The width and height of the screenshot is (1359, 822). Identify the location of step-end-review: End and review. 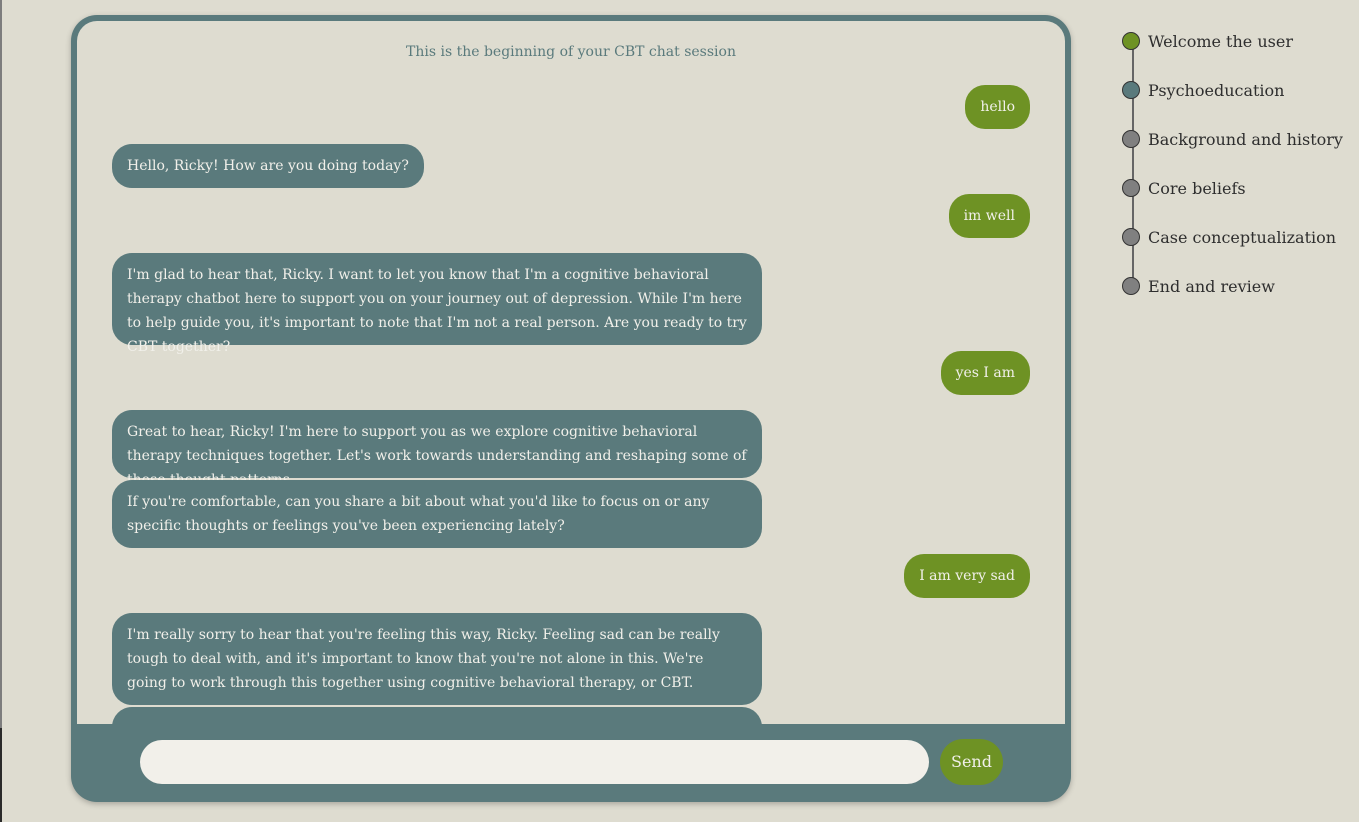
(1198, 286).